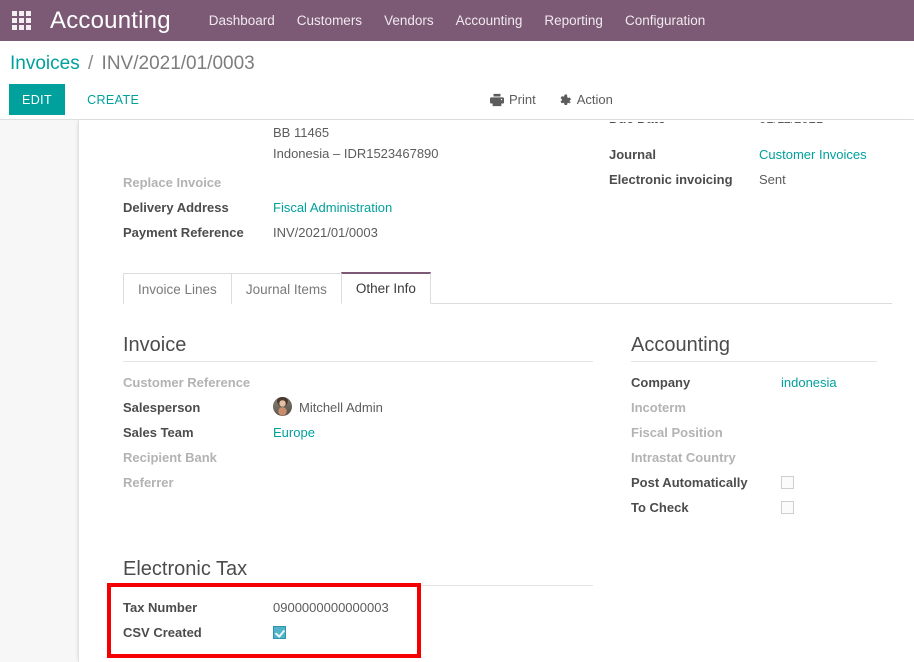 The width and height of the screenshot is (914, 662). What do you see at coordinates (329, 20) in the screenshot?
I see `menu-item-customers: Customers` at bounding box center [329, 20].